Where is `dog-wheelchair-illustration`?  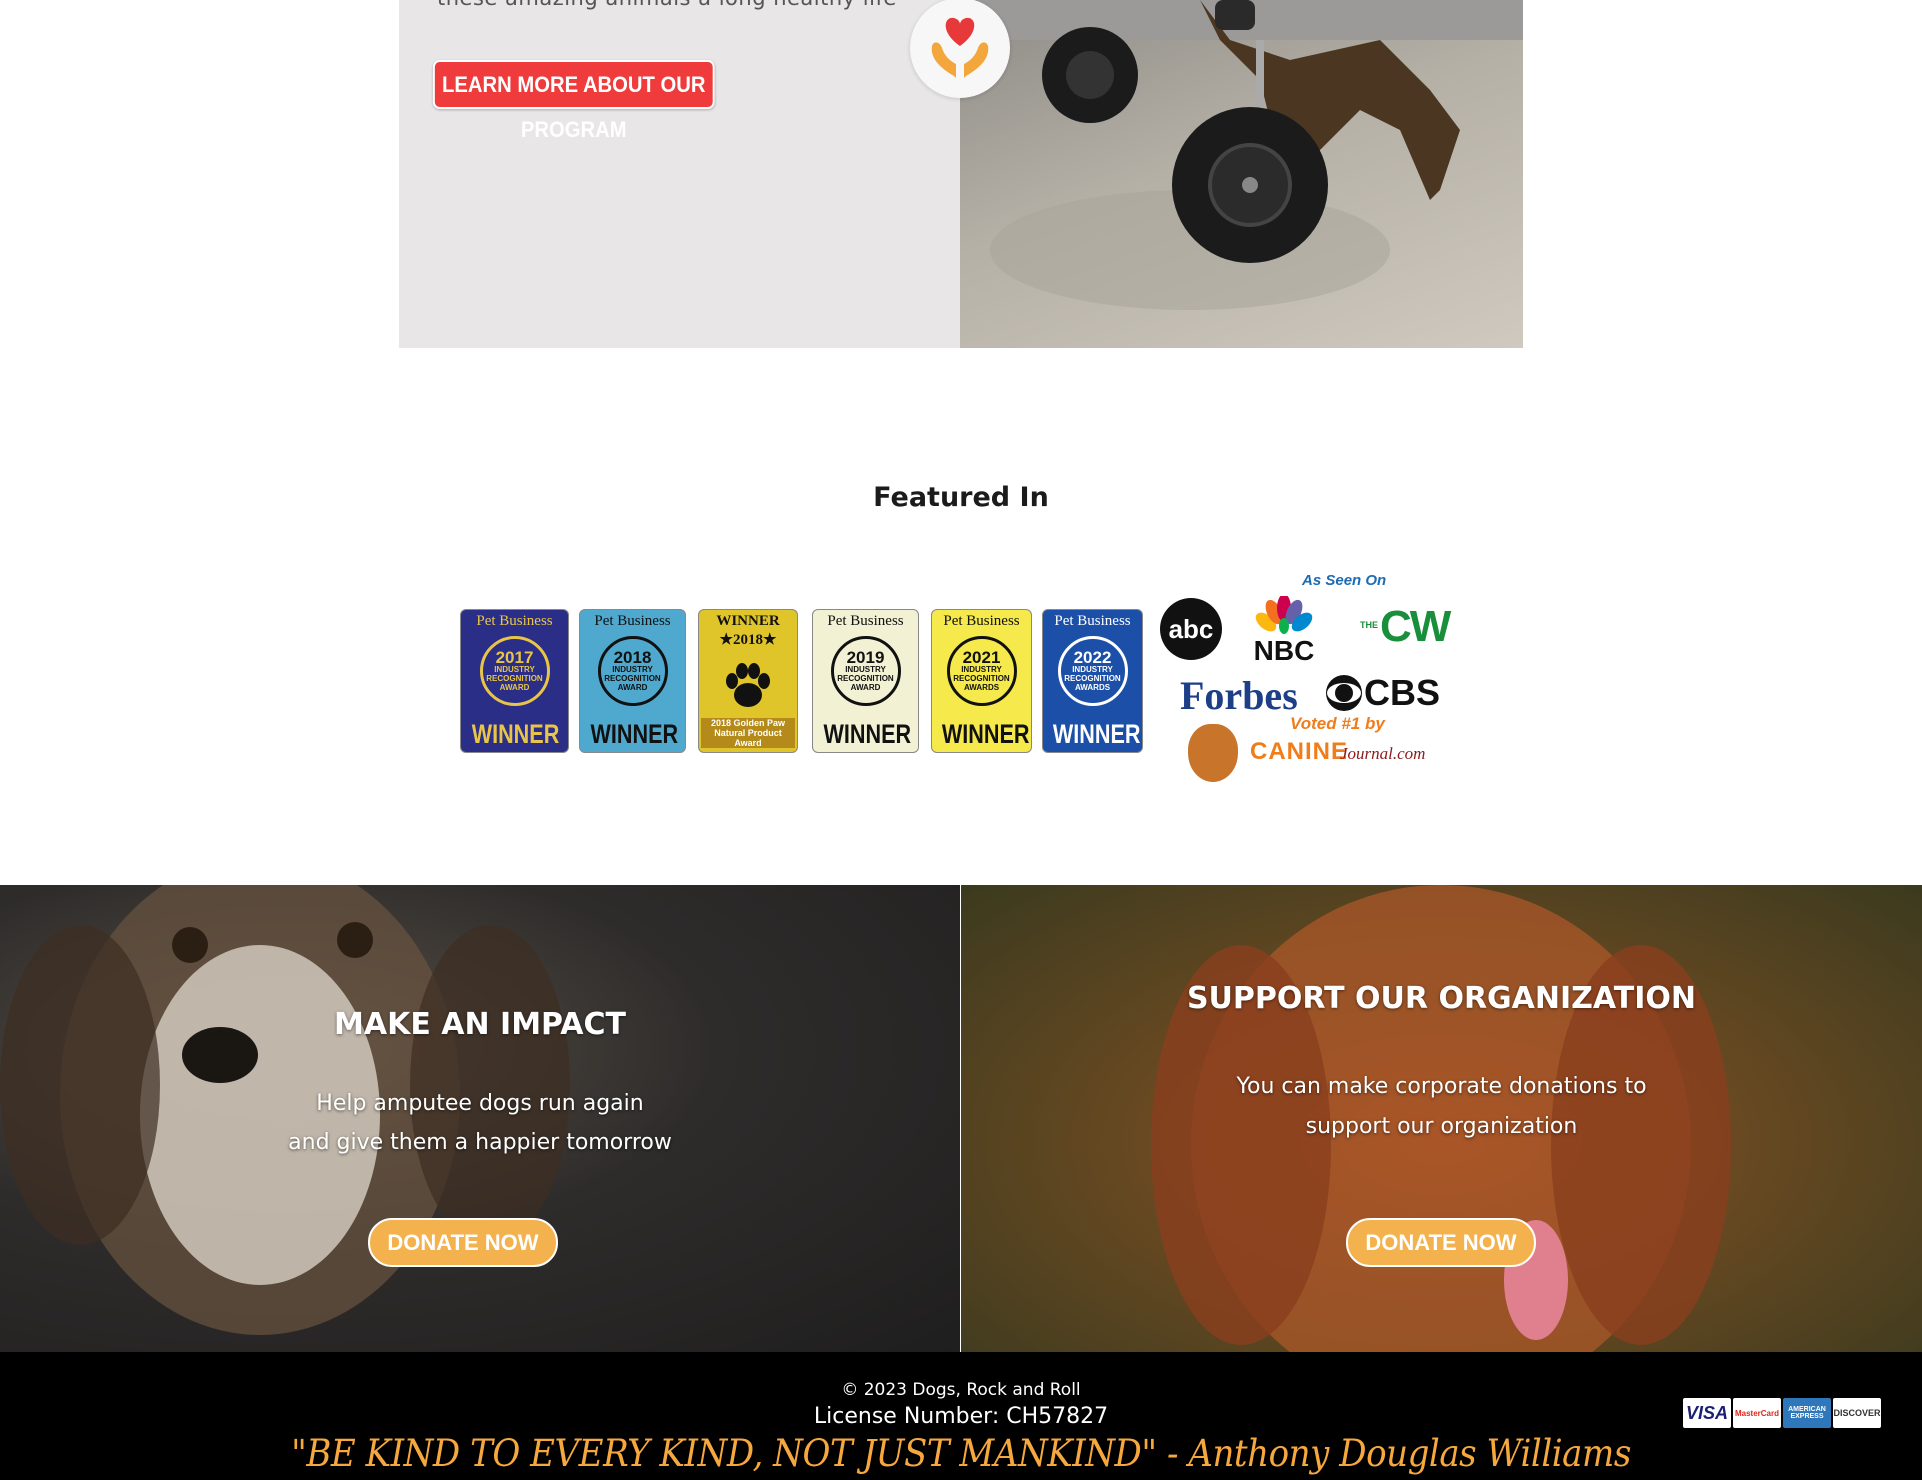
dog-wheelchair-illustration is located at coordinates (1241, 155).